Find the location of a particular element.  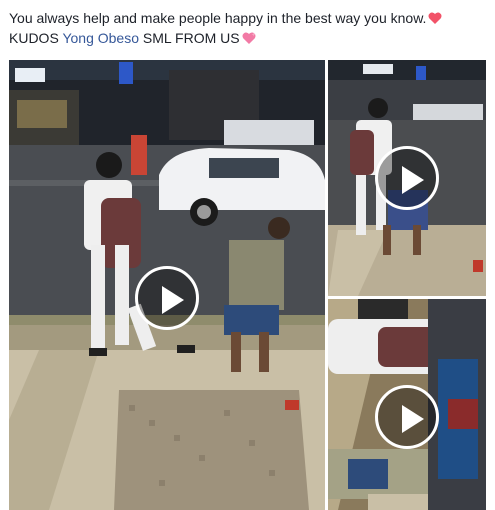

video-top-right is located at coordinates (407, 178).